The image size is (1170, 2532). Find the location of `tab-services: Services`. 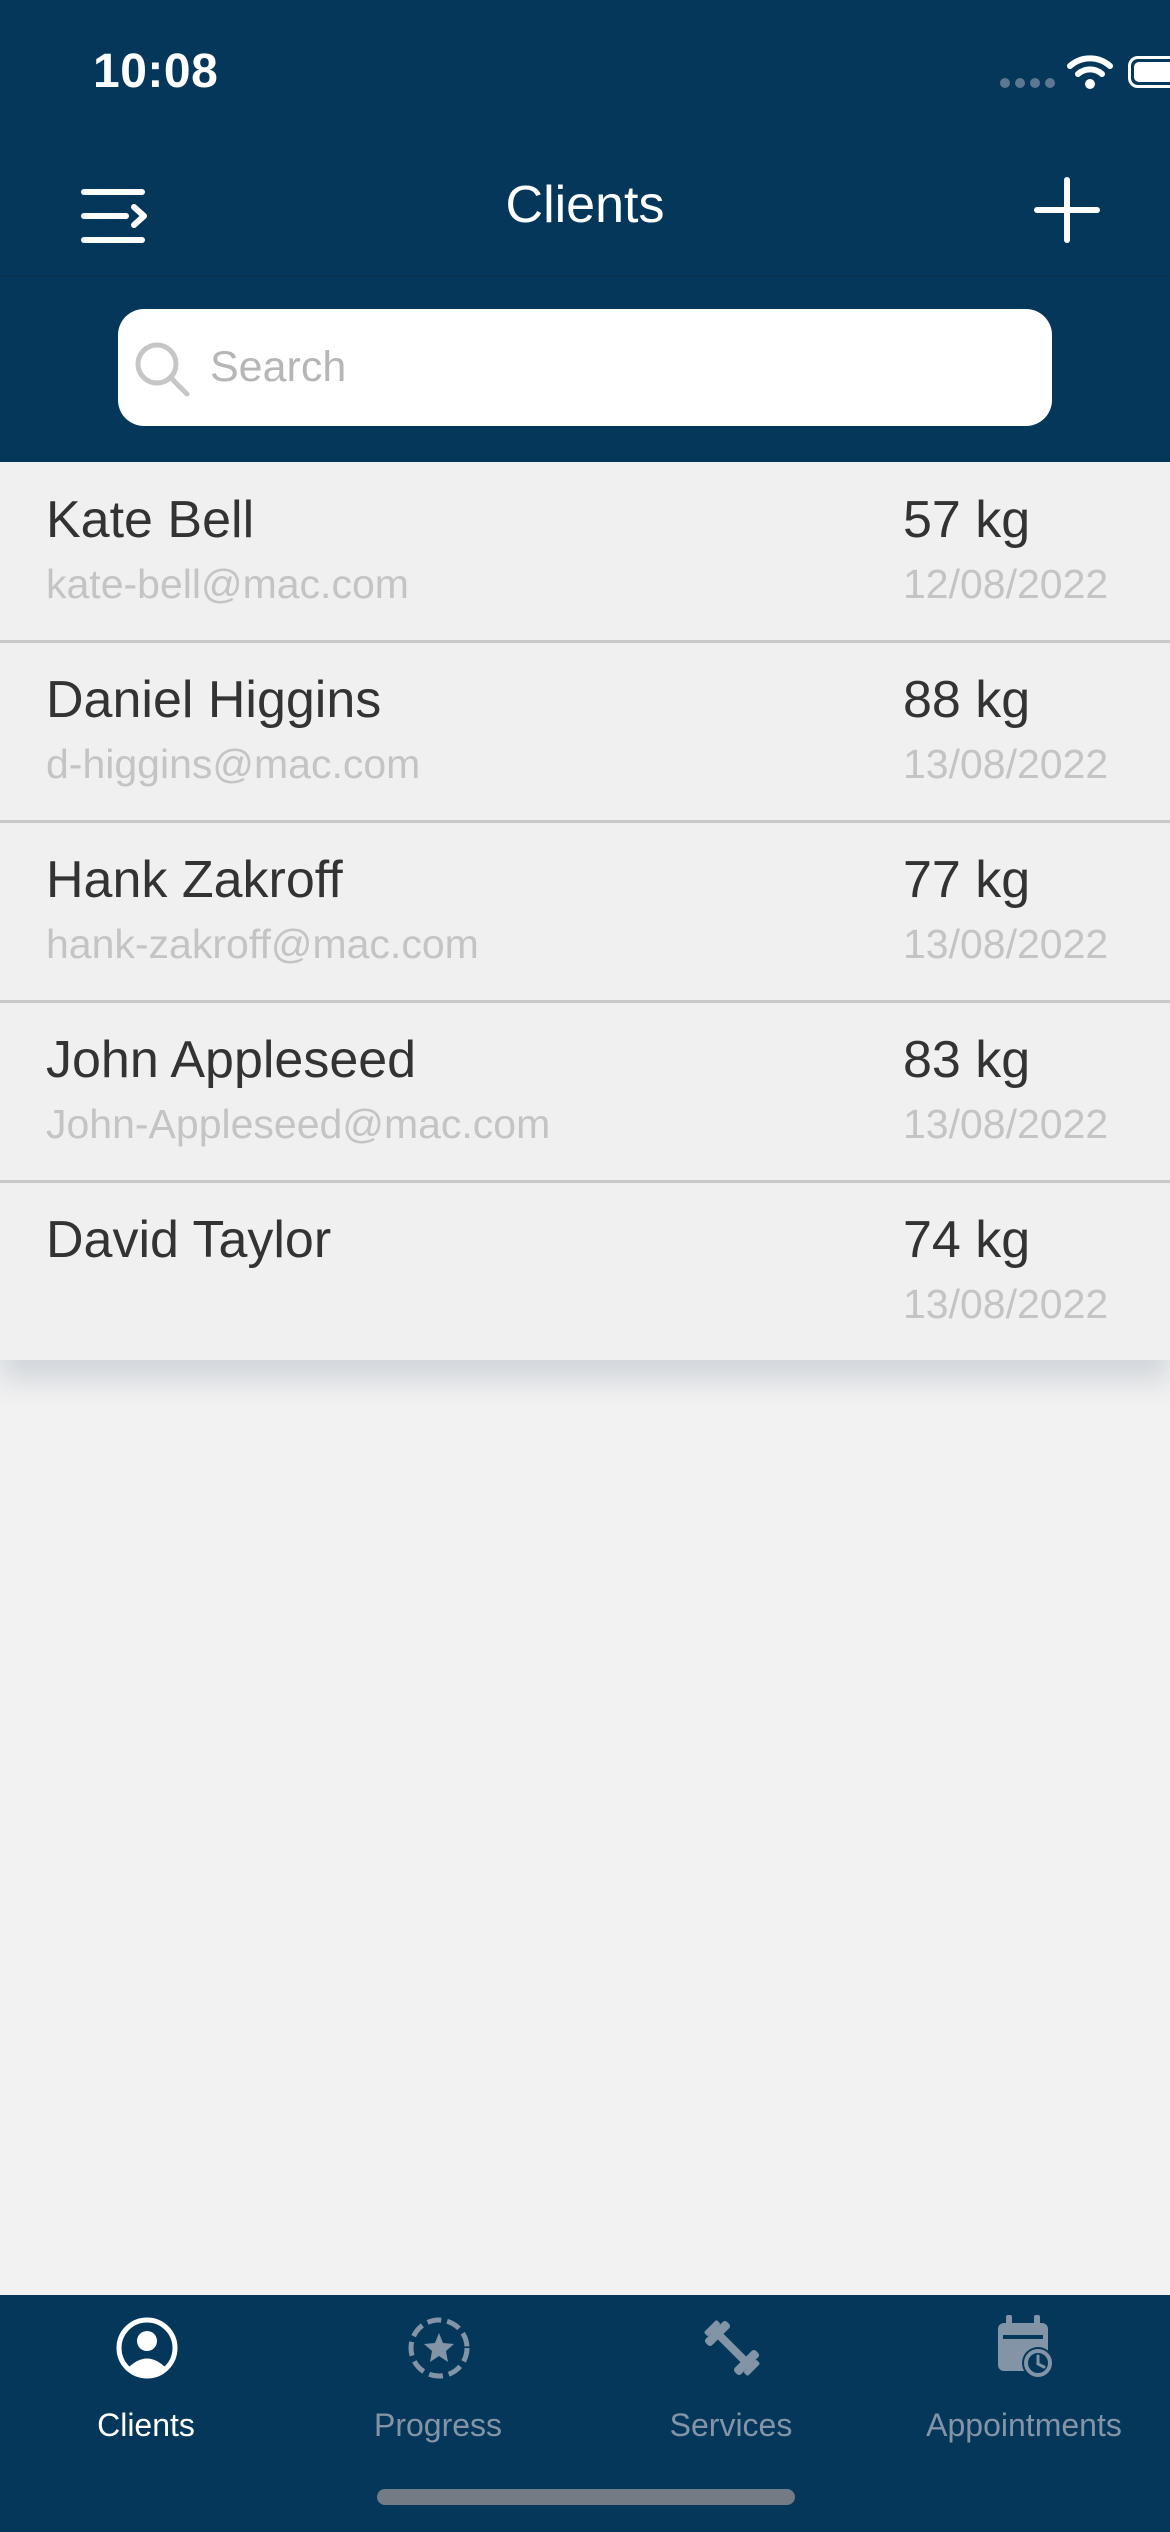

tab-services: Services is located at coordinates (731, 2380).